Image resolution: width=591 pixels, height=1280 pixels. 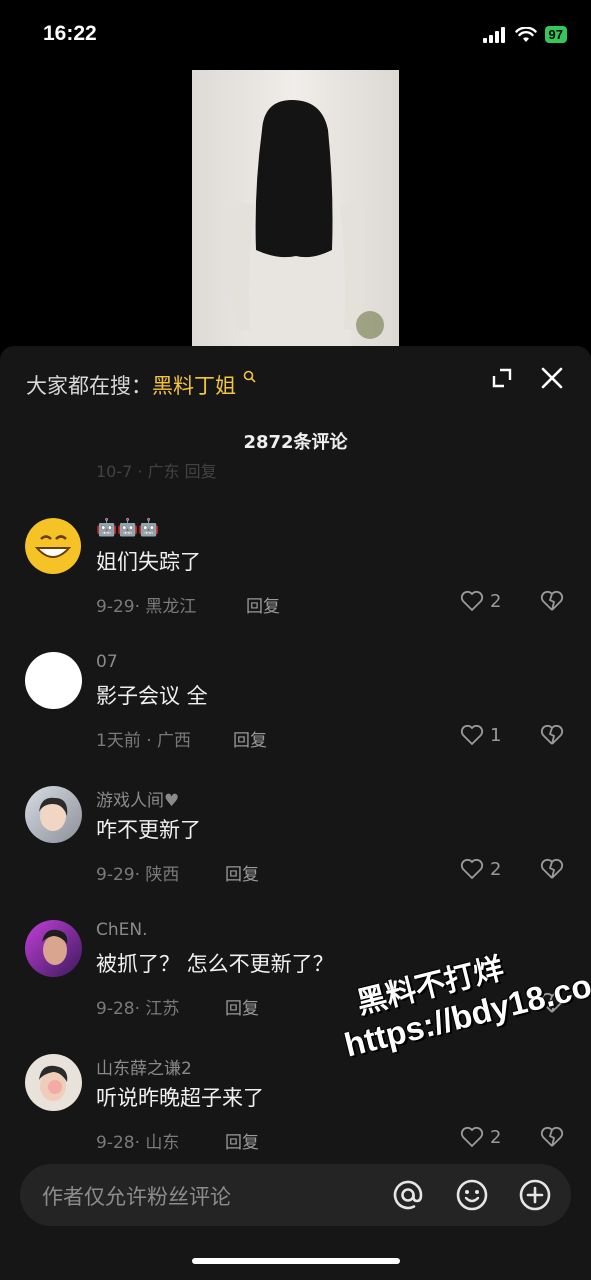 I want to click on comment-username: 山东薛之谦2, so click(x=144, y=1066).